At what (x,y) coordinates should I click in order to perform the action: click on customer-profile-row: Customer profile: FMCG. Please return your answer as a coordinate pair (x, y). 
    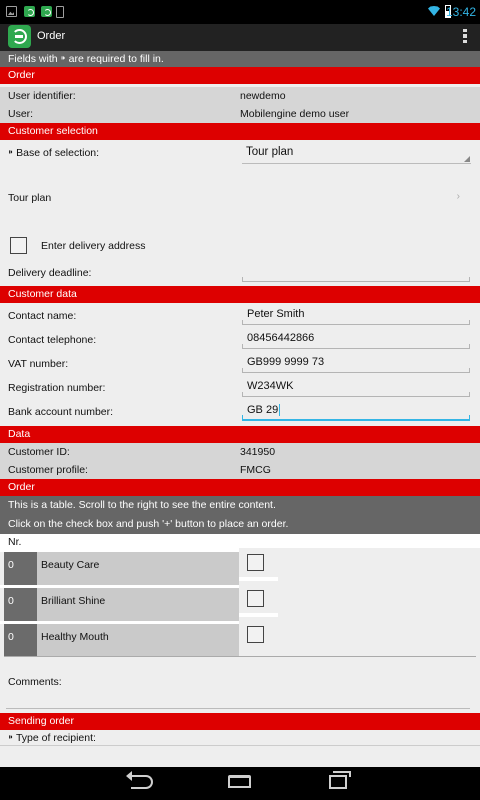
    Looking at the image, I should click on (240, 470).